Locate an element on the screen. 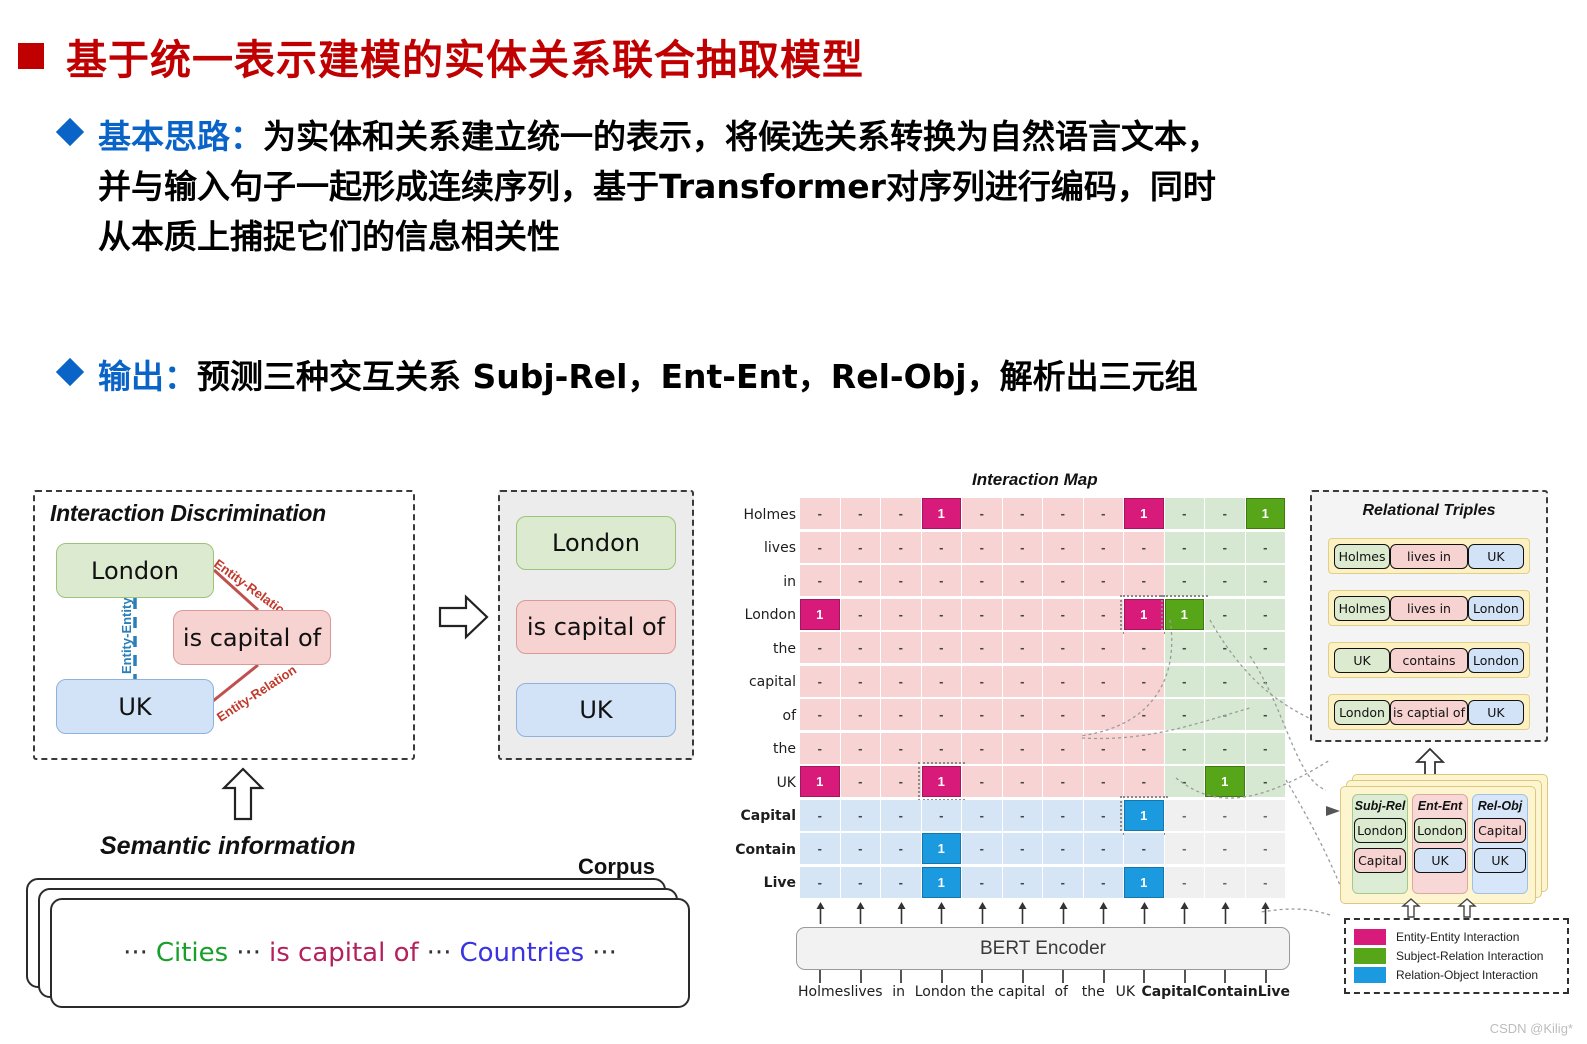 Image resolution: width=1587 pixels, height=1044 pixels. interaction-panel-subj-rel: Subj-Rel London Capital is located at coordinates (1380, 844).